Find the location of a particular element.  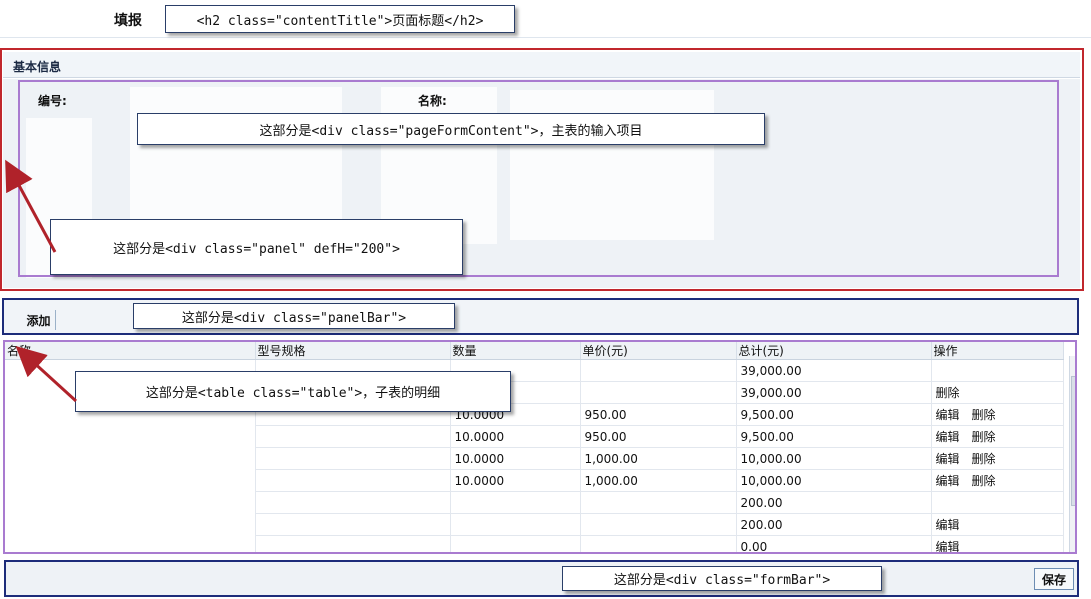

arrow-to-panel is located at coordinates (31, 206).